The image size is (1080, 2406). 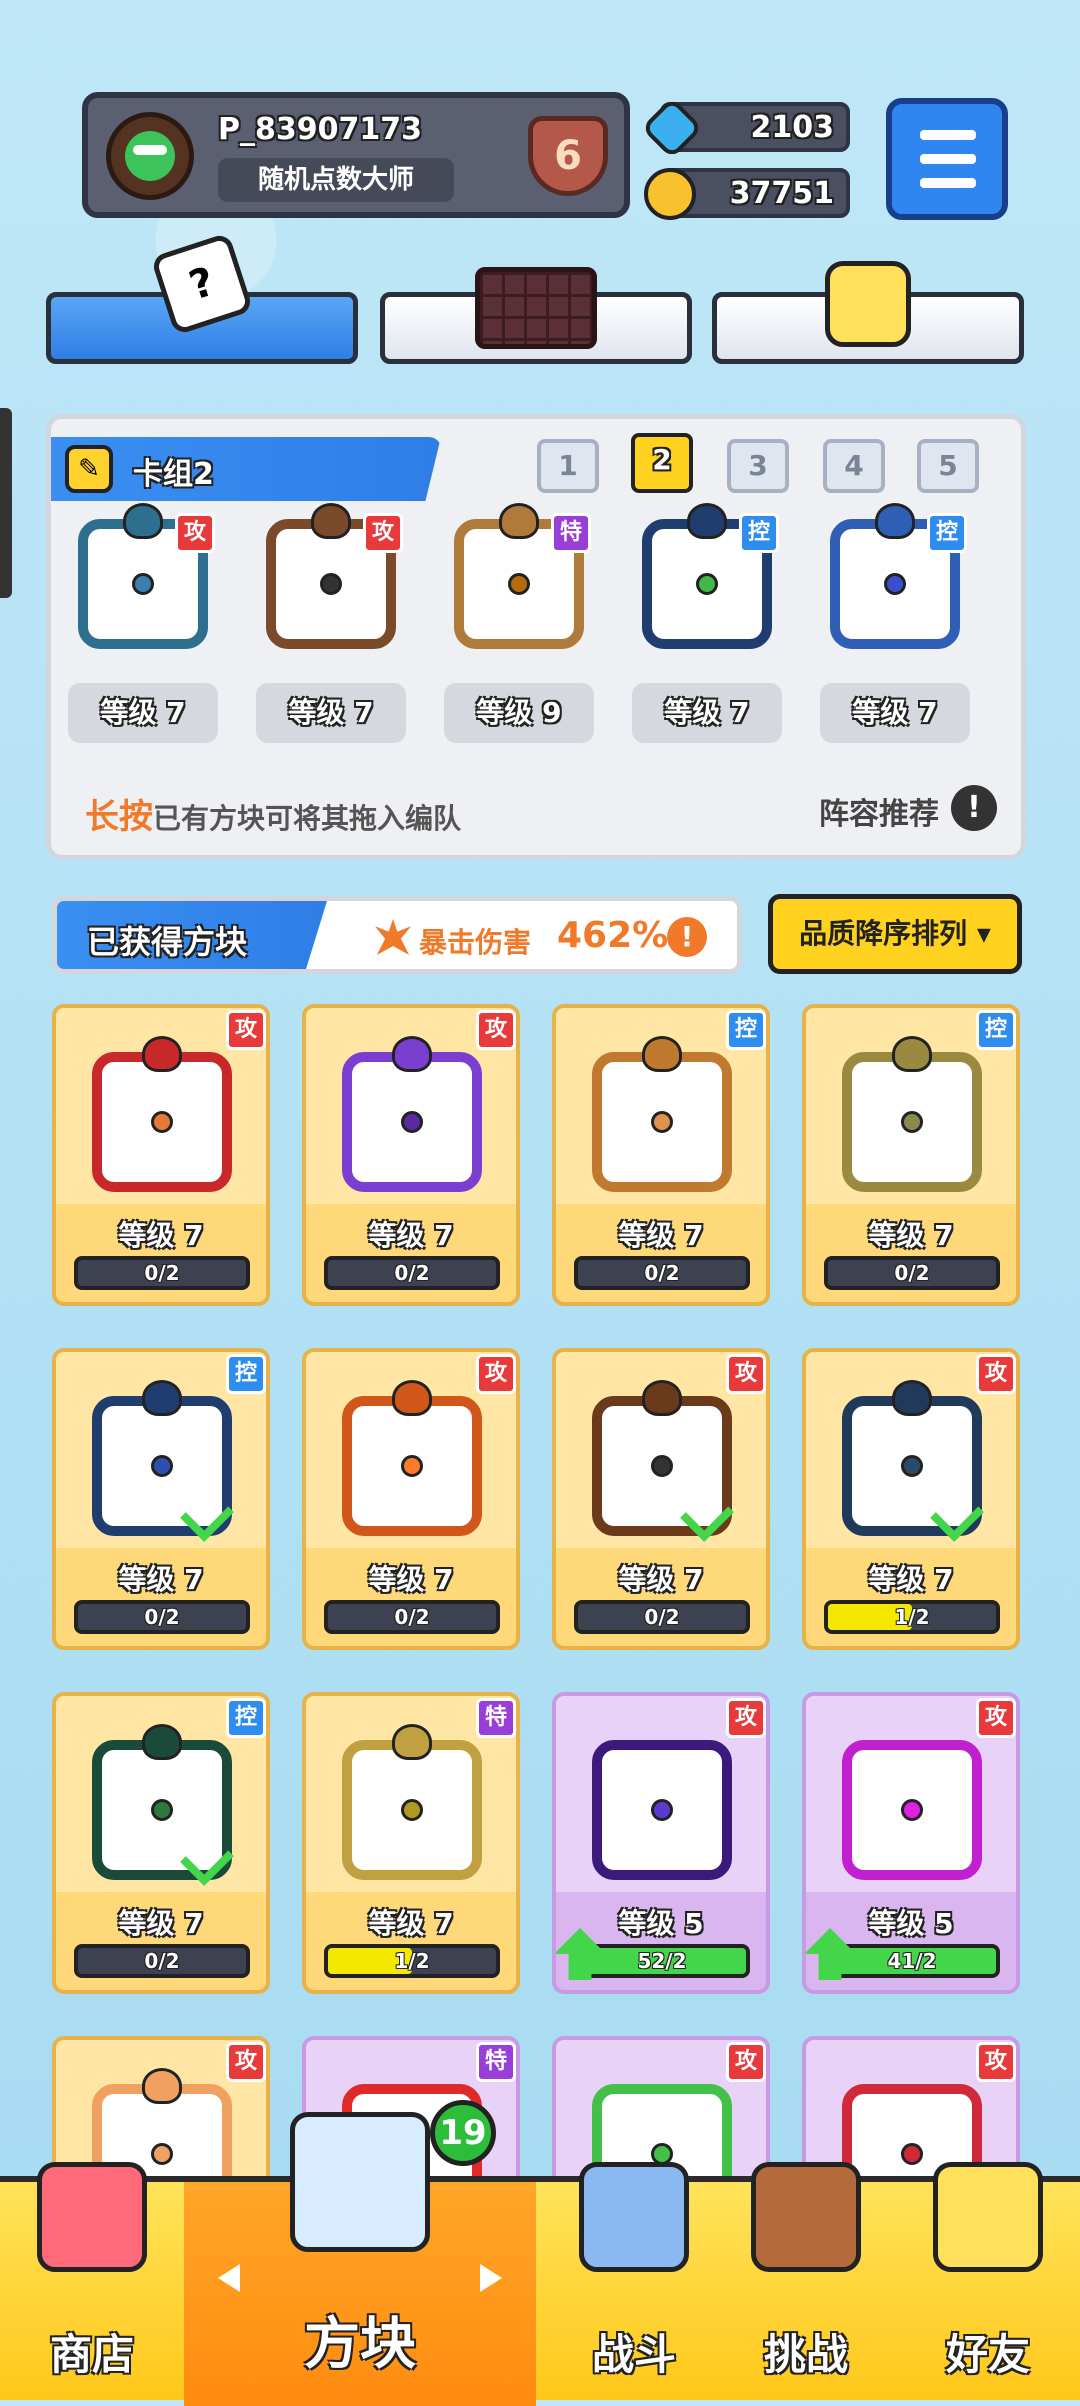 I want to click on nav-blocks: 方块, so click(x=360, y=2259).